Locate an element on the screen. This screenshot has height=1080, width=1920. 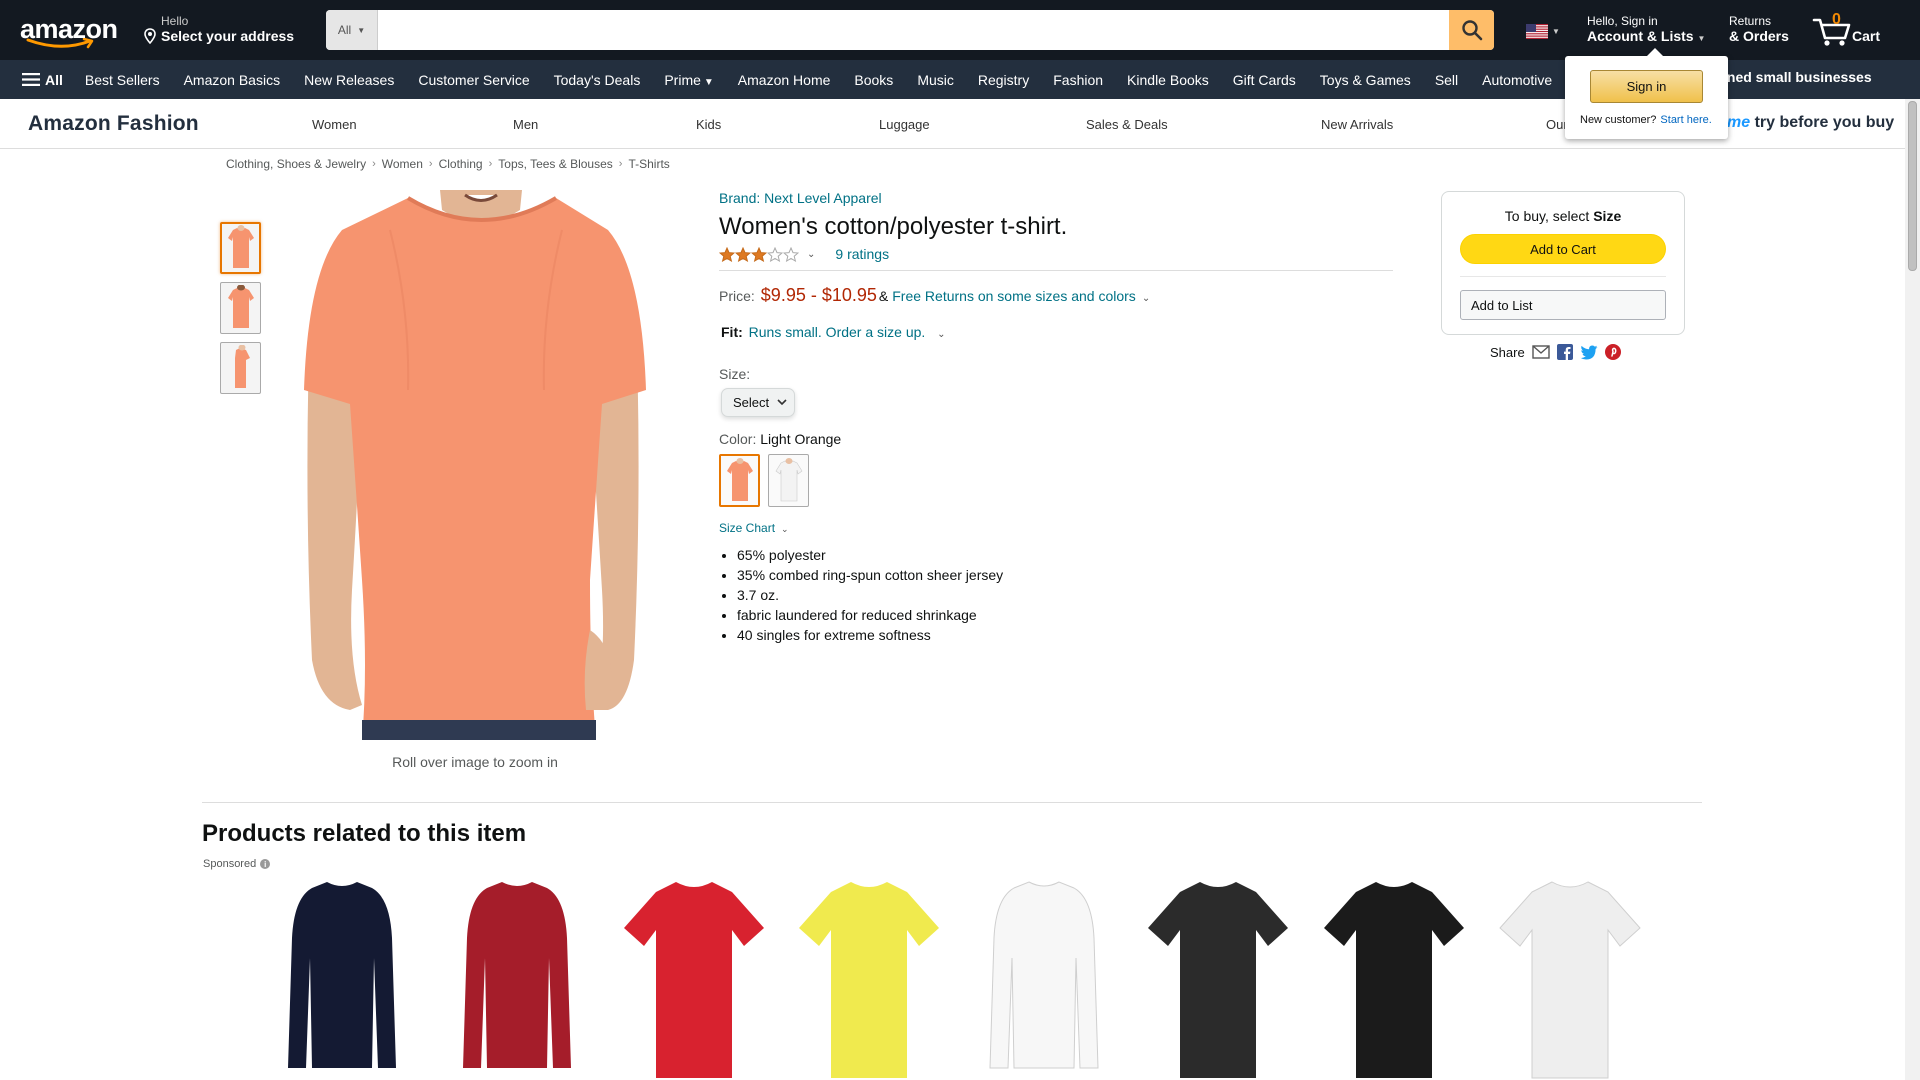
tshirt-model-image is located at coordinates (475, 465).